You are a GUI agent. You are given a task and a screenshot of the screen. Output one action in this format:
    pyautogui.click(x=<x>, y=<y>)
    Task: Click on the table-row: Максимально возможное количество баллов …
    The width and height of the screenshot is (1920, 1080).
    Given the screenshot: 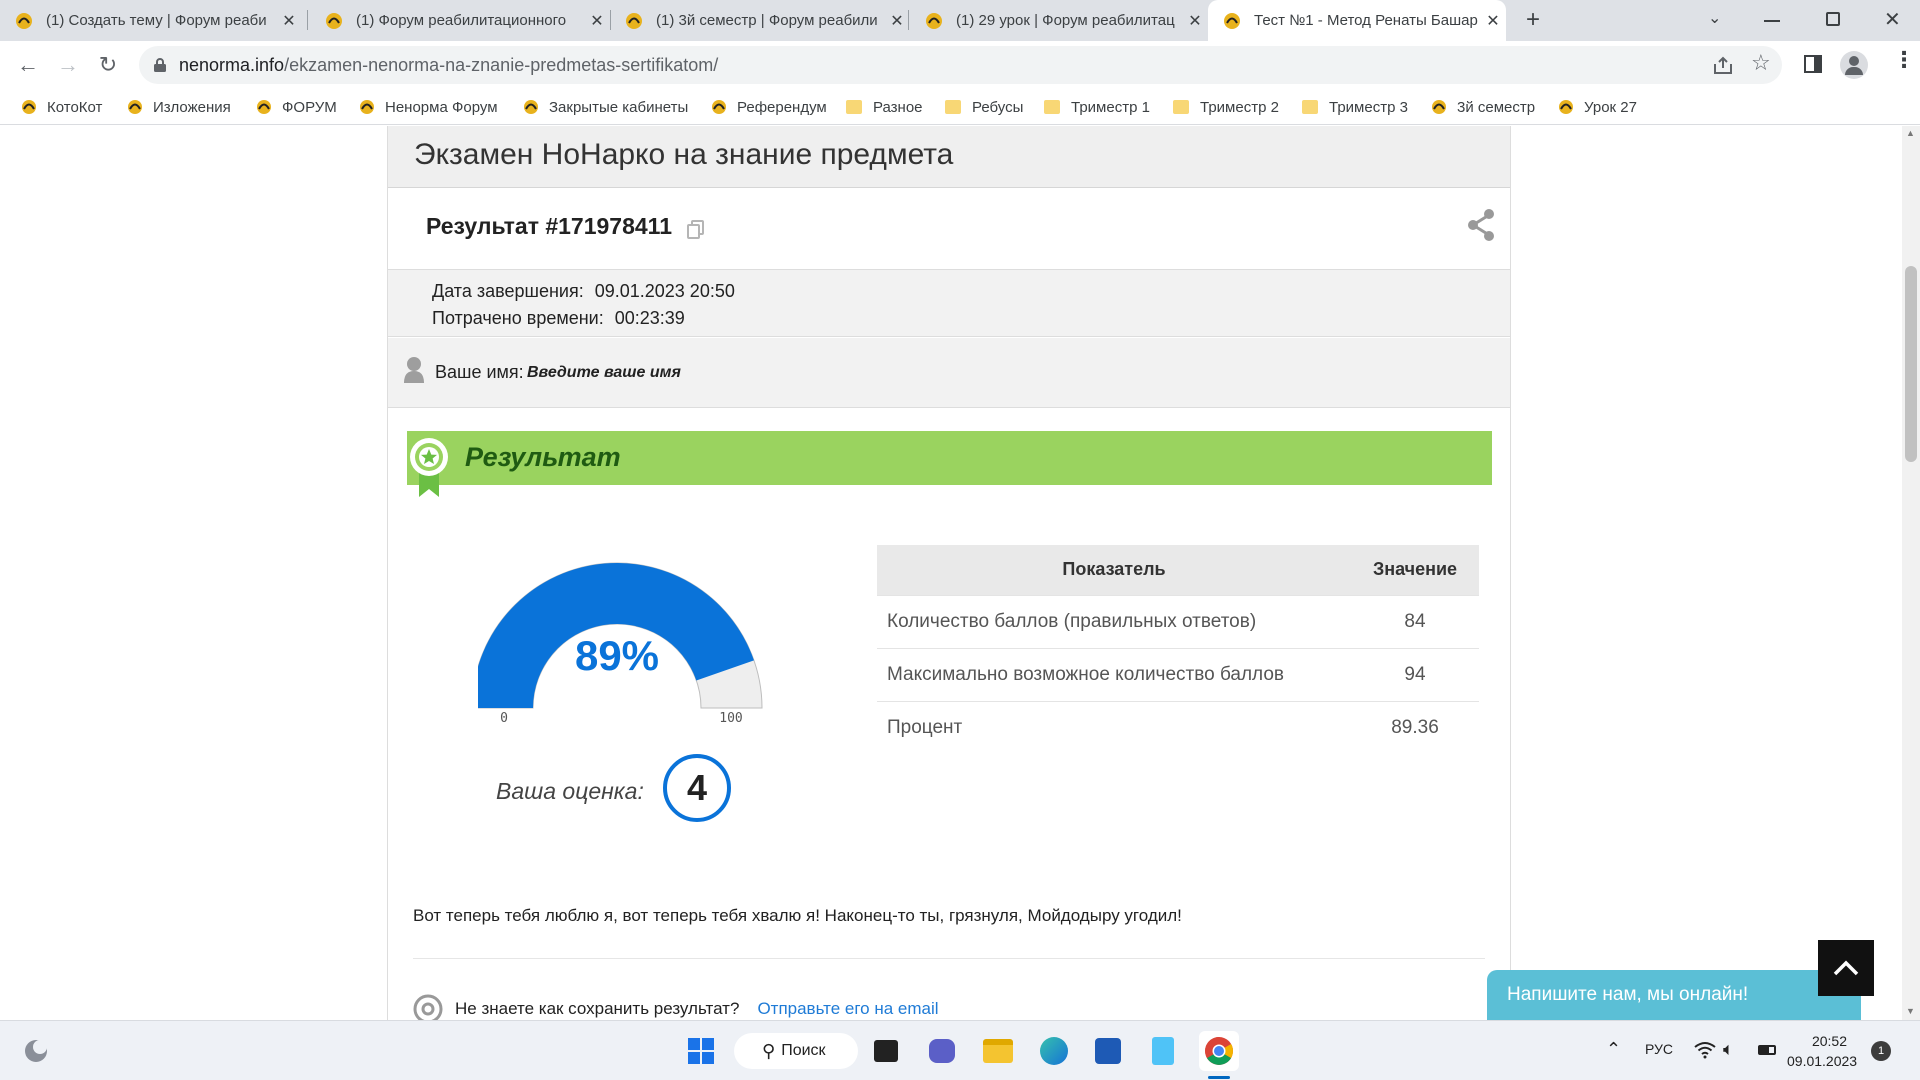 What is the action you would take?
    pyautogui.click(x=1178, y=674)
    